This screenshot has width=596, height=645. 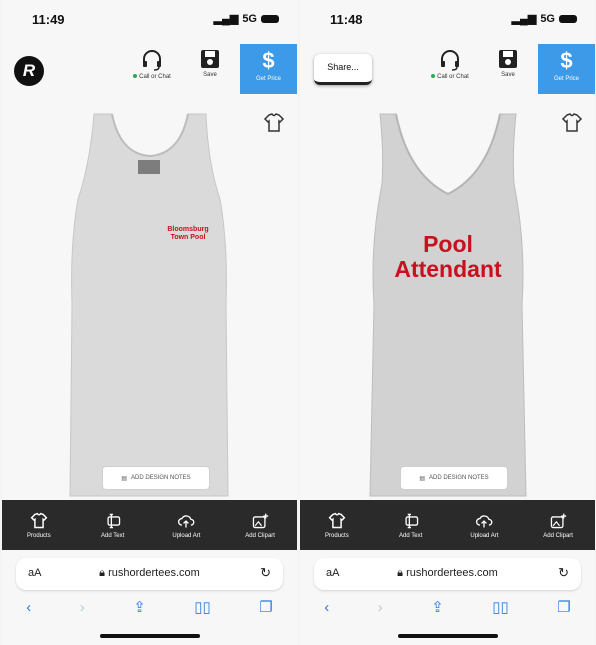 What do you see at coordinates (447, 22) in the screenshot?
I see `status-bar: 11:48 ▂▄▆ 5G` at bounding box center [447, 22].